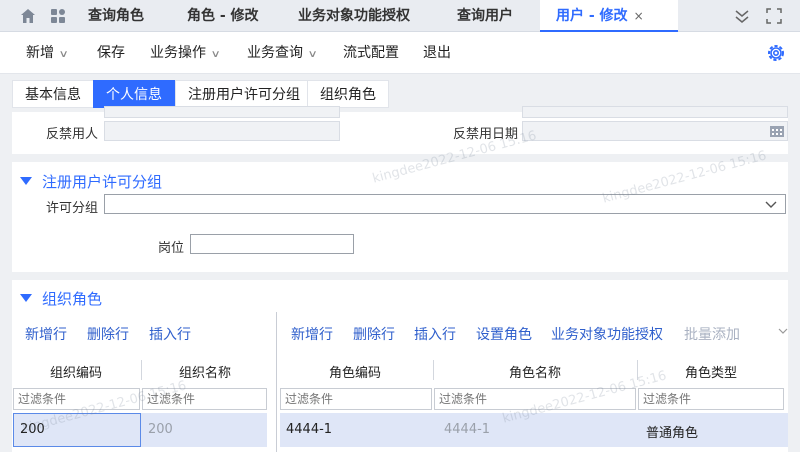 This screenshot has height=452, width=800. What do you see at coordinates (32, 429) in the screenshot?
I see `org-code-value: 200` at bounding box center [32, 429].